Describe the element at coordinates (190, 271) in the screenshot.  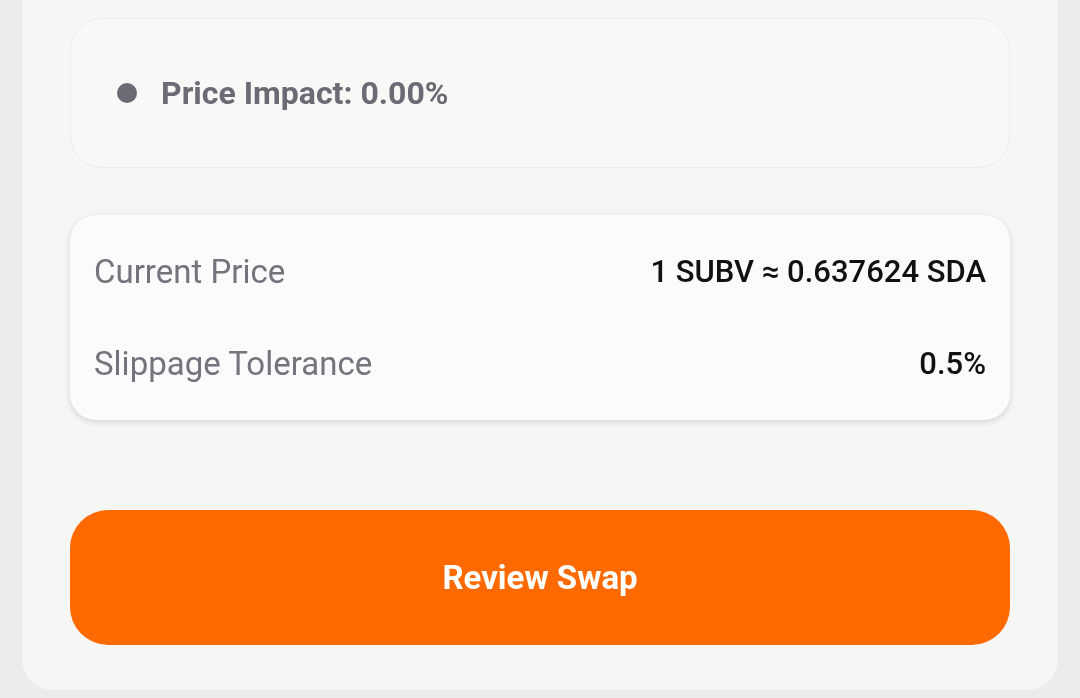
I see `detail-label: Current Price` at that location.